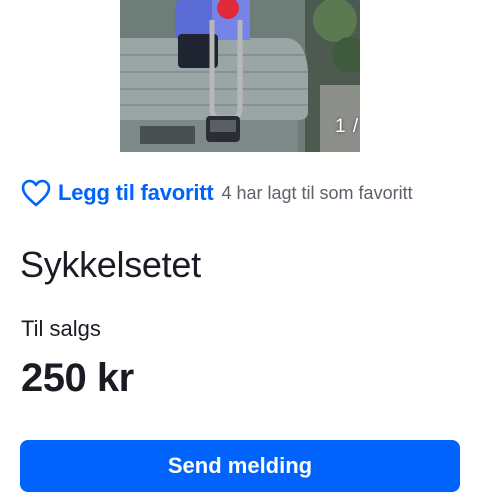 The width and height of the screenshot is (480, 492). Describe the element at coordinates (61, 328) in the screenshot. I see `listing-status: Til salgs` at that location.